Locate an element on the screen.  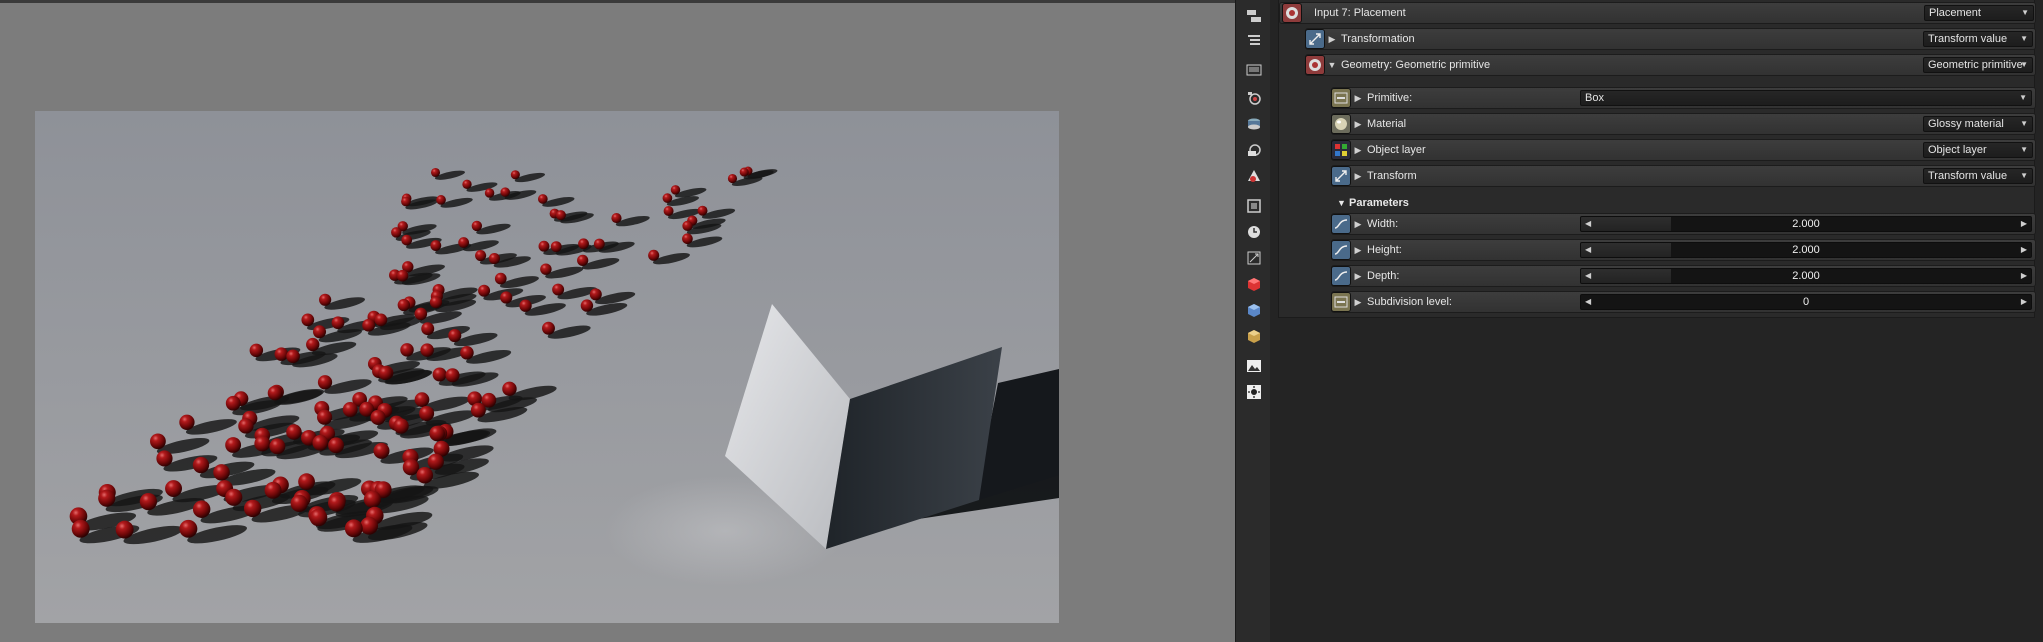
clock-icon is located at coordinates (1253, 232).